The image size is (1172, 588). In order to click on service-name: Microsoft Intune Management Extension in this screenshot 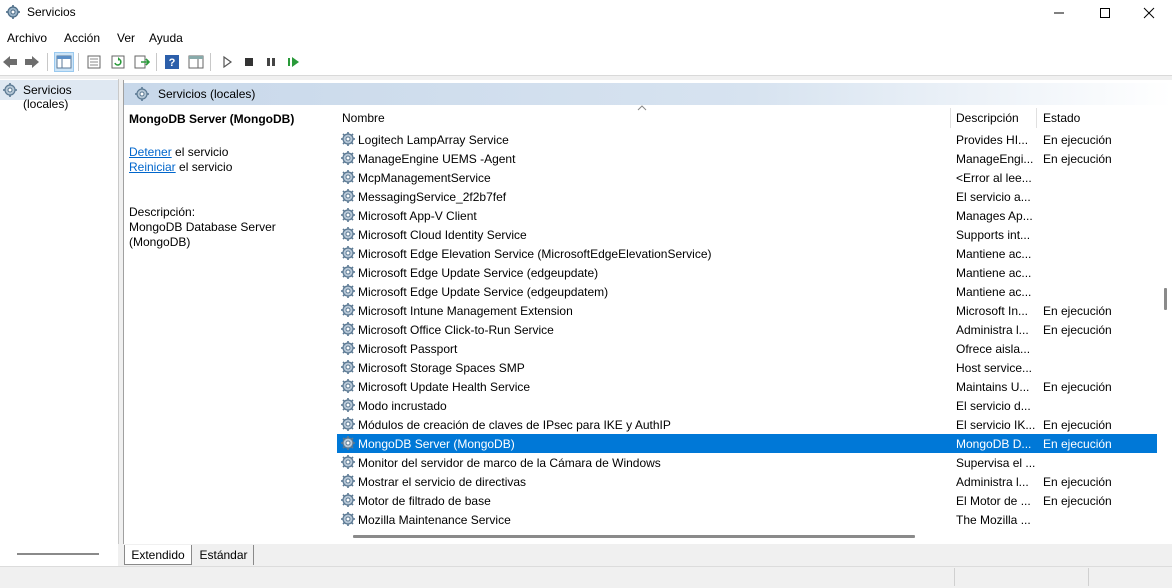, I will do `click(465, 311)`.